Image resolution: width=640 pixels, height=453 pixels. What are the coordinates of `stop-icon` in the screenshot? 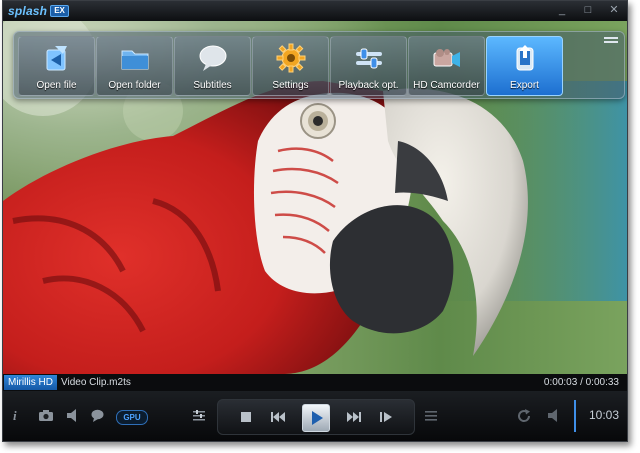 It's located at (246, 417).